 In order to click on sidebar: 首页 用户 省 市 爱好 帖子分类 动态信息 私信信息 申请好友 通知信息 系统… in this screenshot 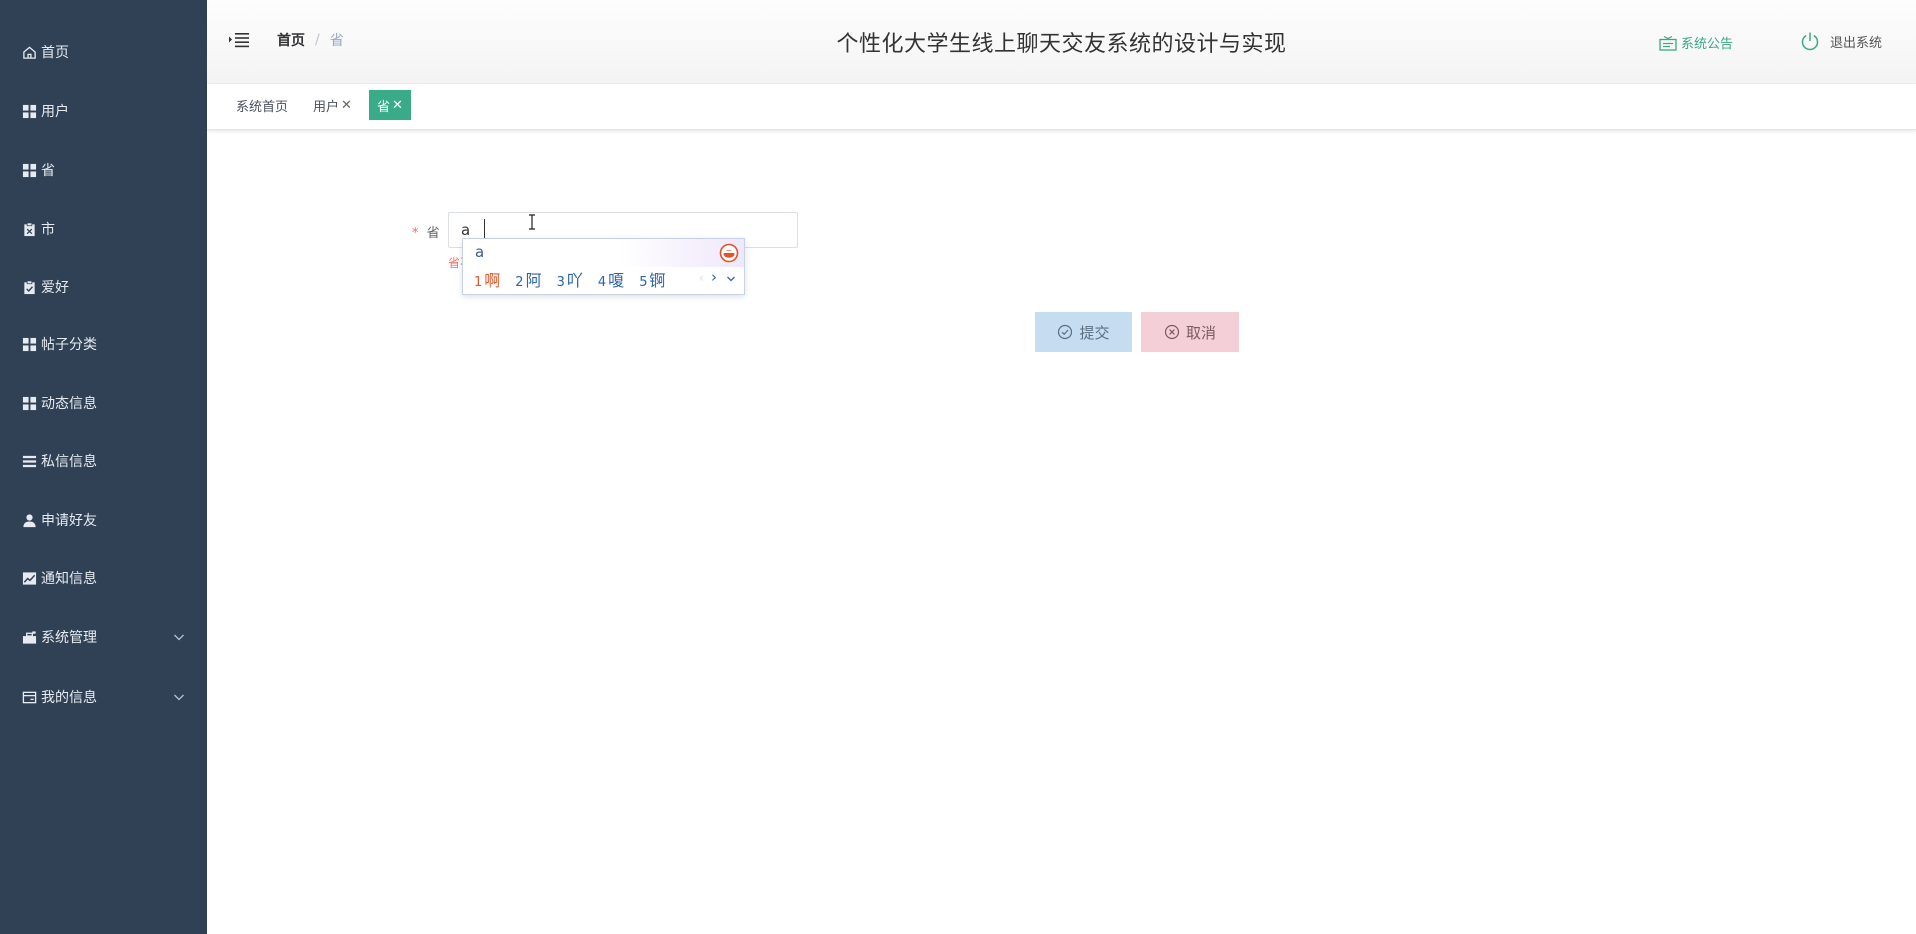, I will do `click(103, 467)`.